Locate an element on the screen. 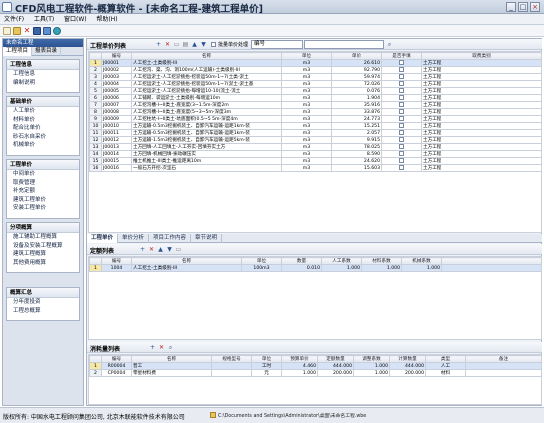 Image resolution: width=544 pixels, height=423 pixels. cell-name: 土方运输-0.5m3挖掘机装土、自卸汽车运输-运距1km-装 is located at coordinates (206, 126).